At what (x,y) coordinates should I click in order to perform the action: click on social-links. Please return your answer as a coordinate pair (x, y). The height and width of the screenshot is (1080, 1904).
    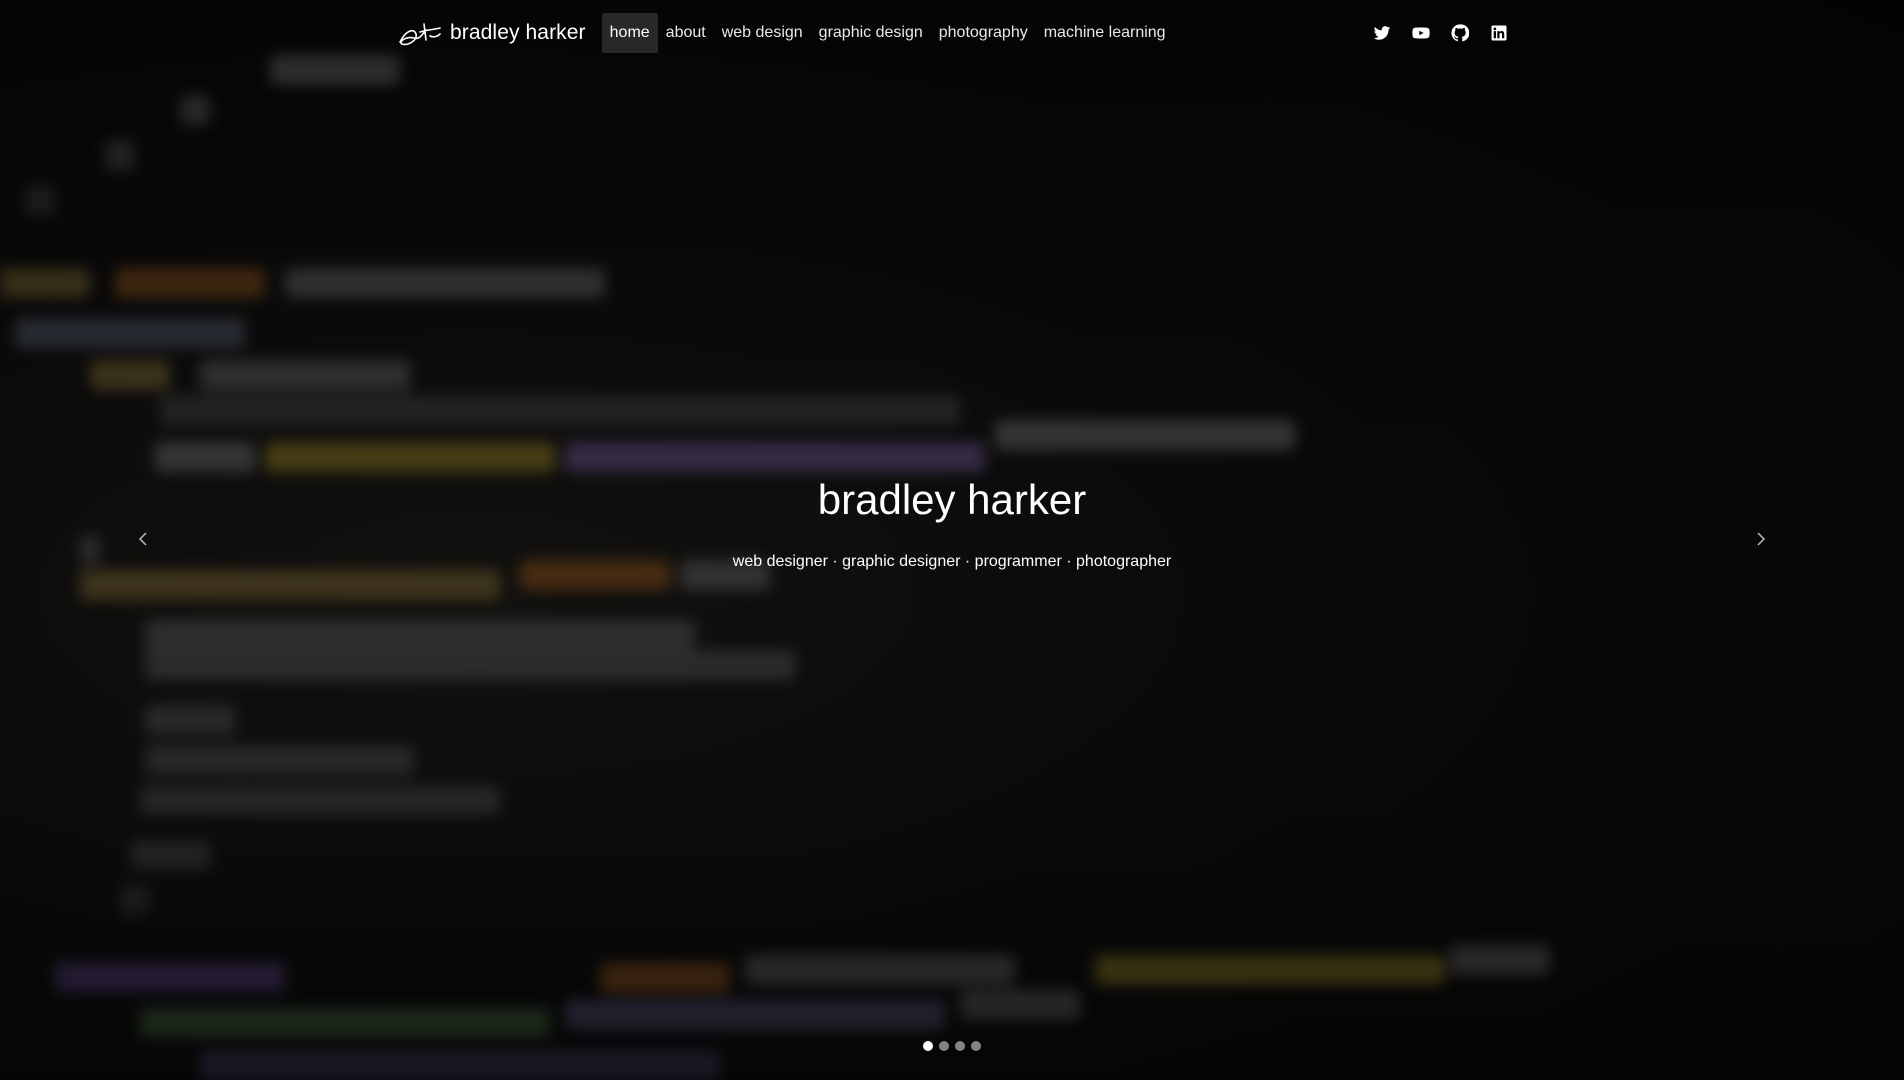
    Looking at the image, I should click on (1430, 33).